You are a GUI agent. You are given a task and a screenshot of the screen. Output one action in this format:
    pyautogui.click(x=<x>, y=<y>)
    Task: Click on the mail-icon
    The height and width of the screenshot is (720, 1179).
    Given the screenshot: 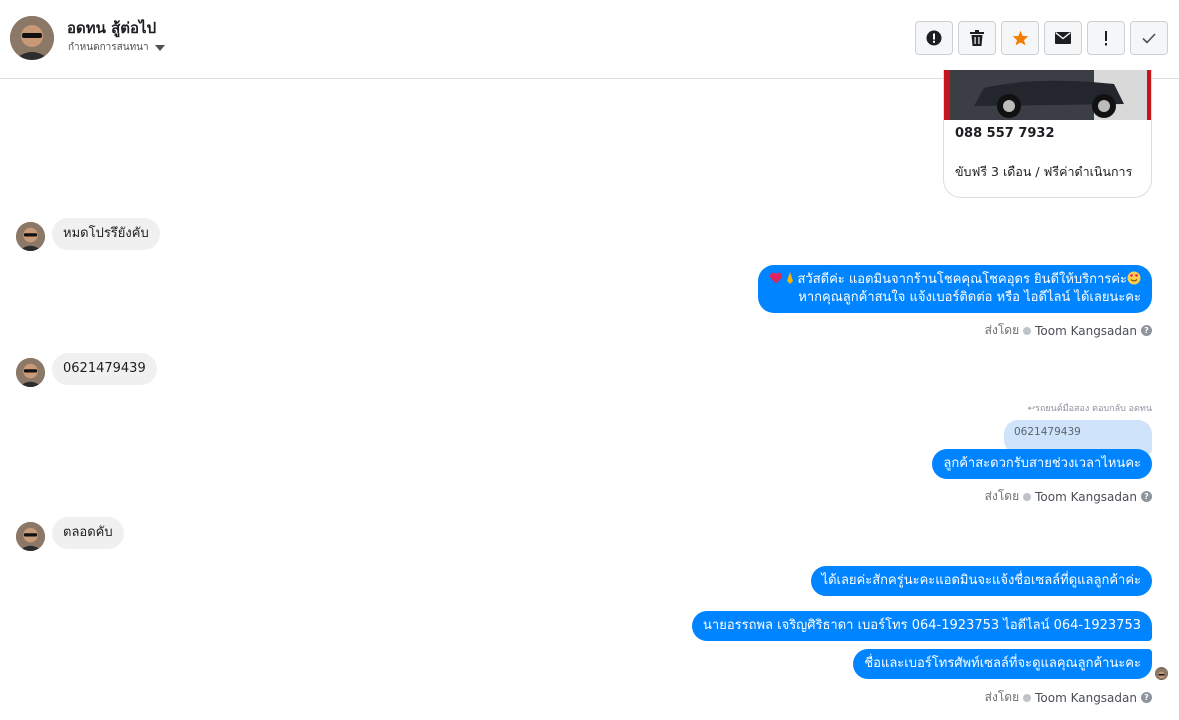 What is the action you would take?
    pyautogui.click(x=1063, y=38)
    